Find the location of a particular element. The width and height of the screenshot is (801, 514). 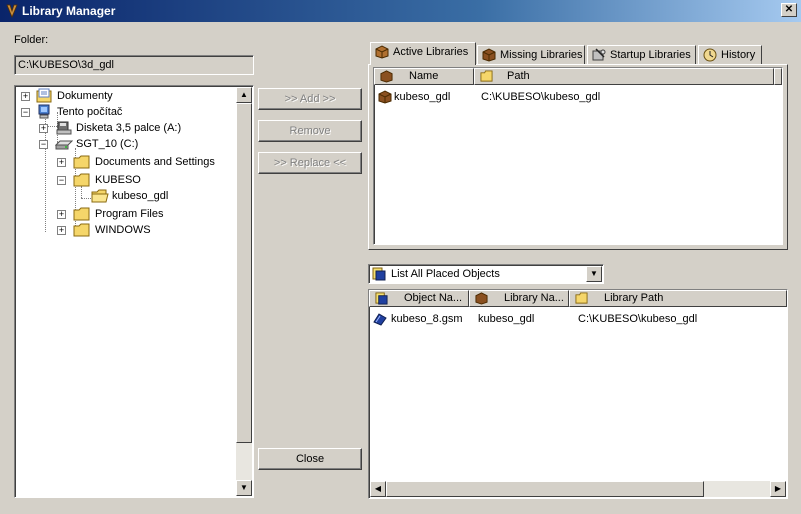

tree-item-label: Tento počítač is located at coordinates (90, 112).